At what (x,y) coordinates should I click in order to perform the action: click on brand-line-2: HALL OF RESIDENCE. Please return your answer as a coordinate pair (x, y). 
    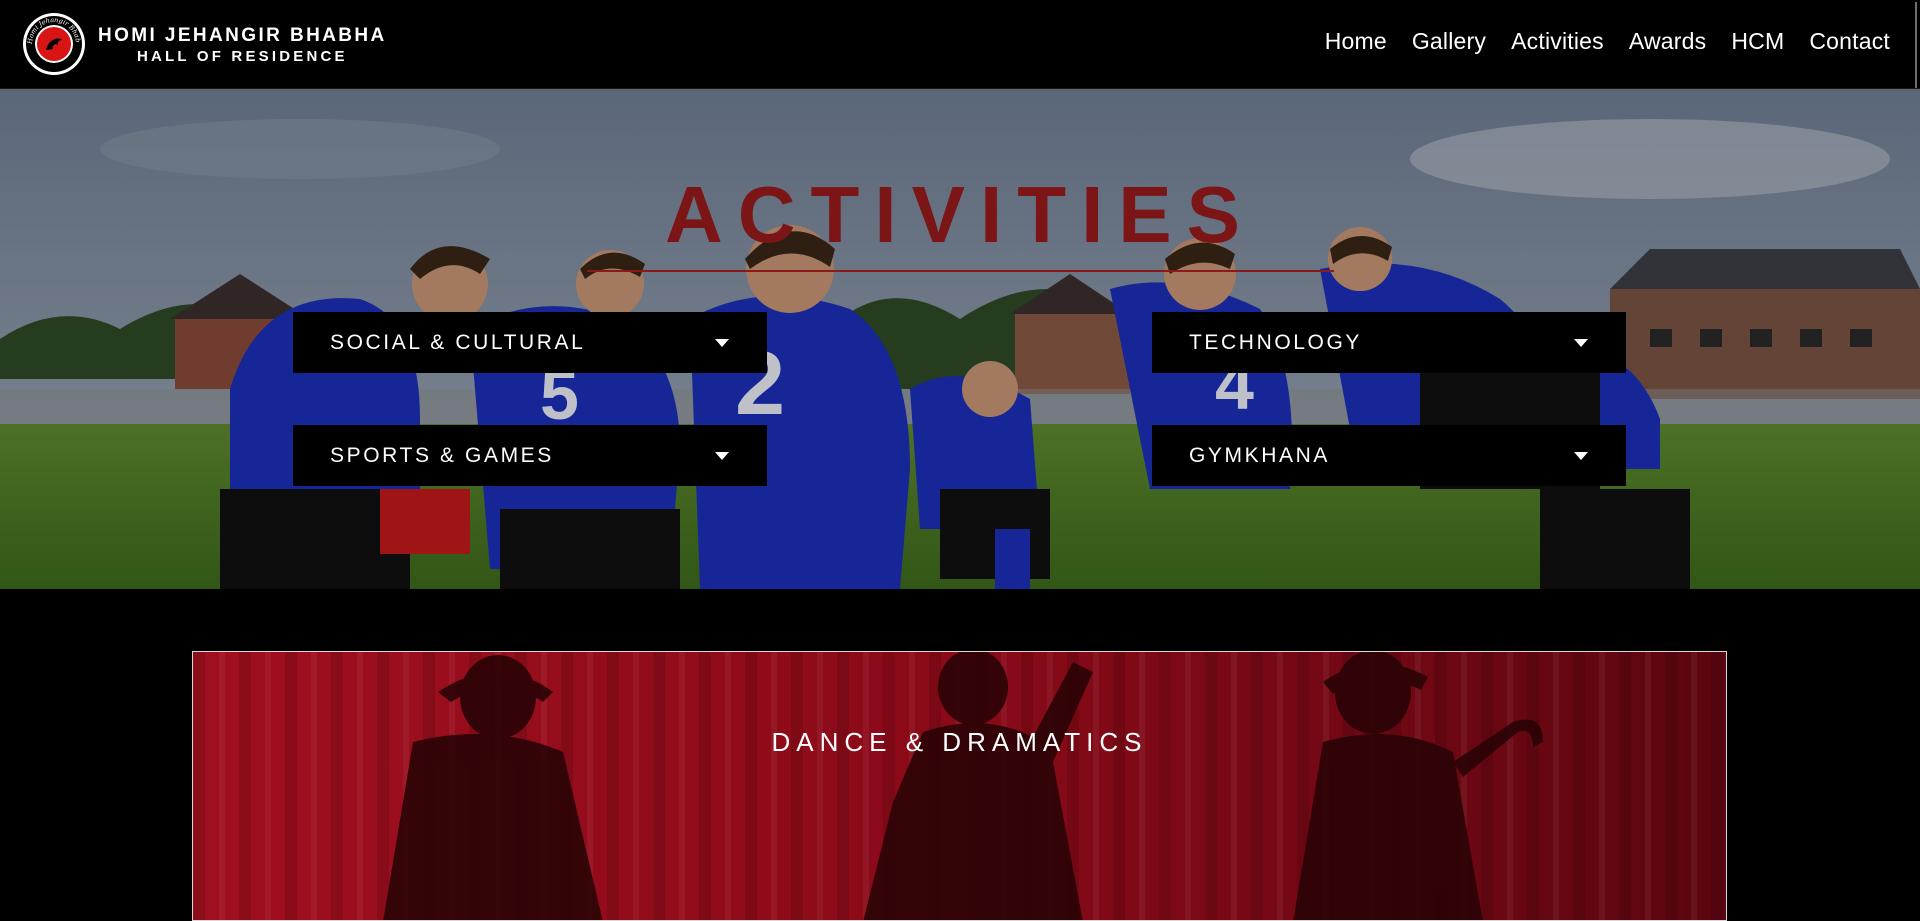
    Looking at the image, I should click on (242, 56).